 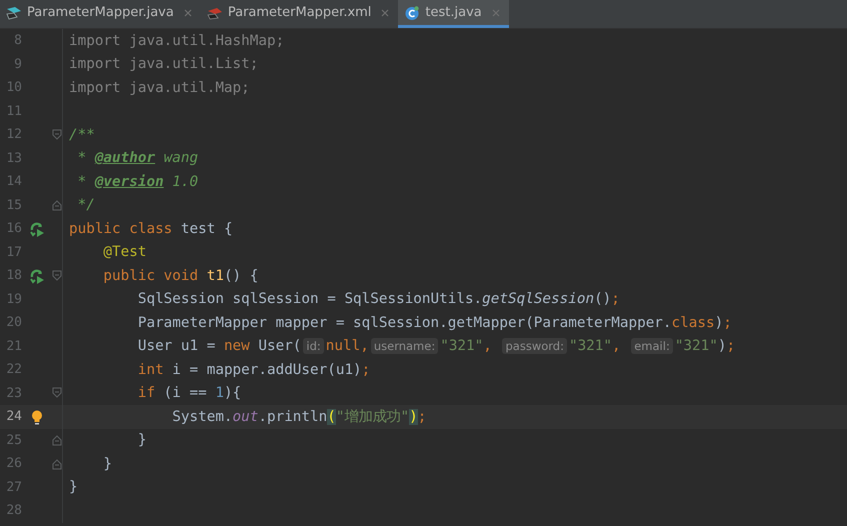 What do you see at coordinates (313, 346) in the screenshot?
I see `parameter-hint: id:` at bounding box center [313, 346].